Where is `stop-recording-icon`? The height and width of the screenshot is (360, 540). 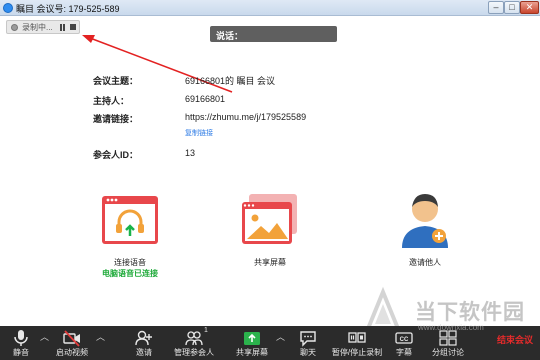
stop-recording-icon is located at coordinates (73, 27).